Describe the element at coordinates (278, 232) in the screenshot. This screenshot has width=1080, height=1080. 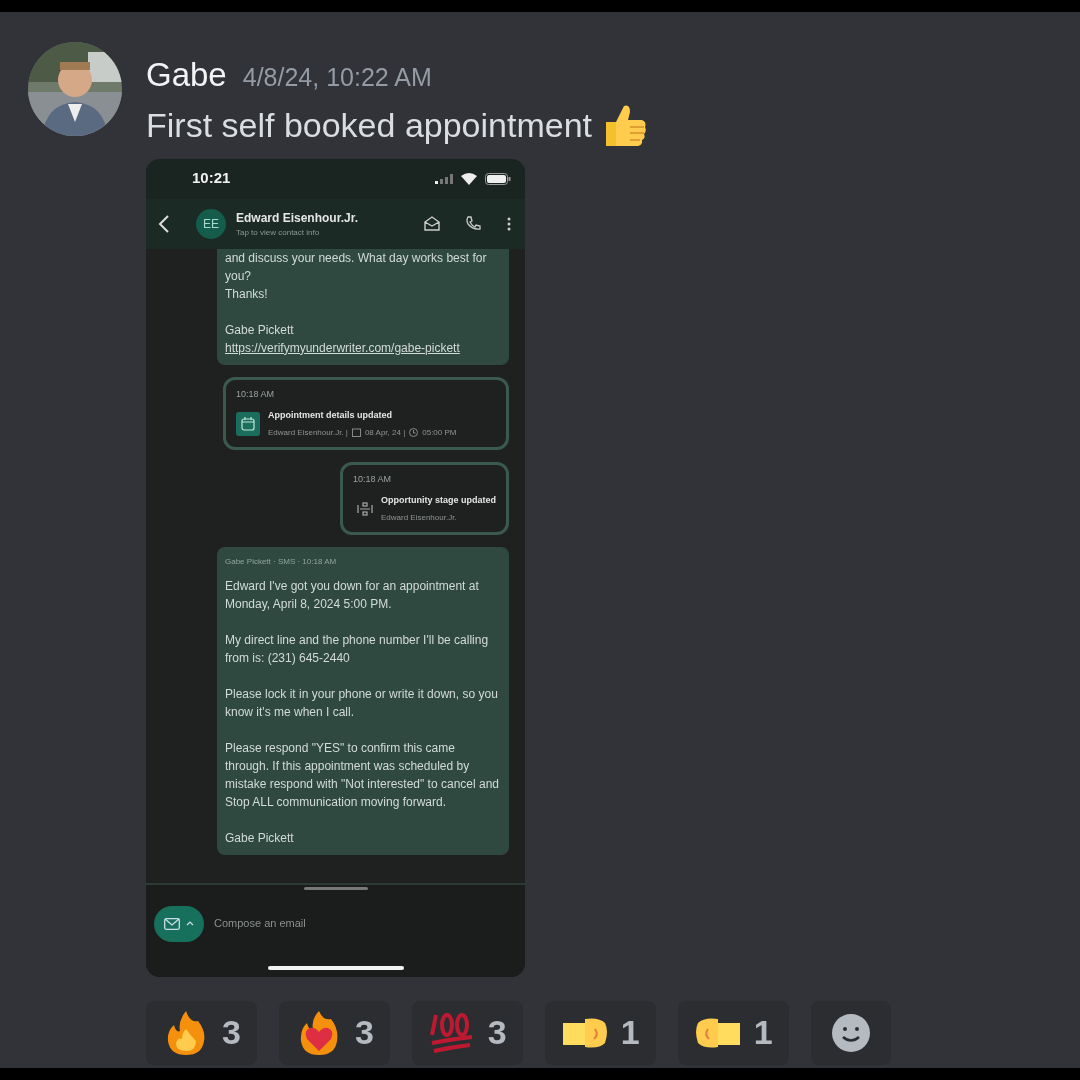
I see `contact-subtitle: Tap to view contact info` at that location.